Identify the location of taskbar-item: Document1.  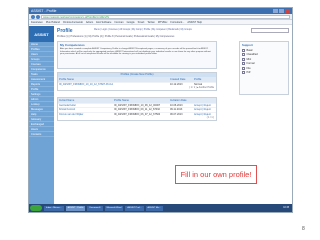
(95, 208).